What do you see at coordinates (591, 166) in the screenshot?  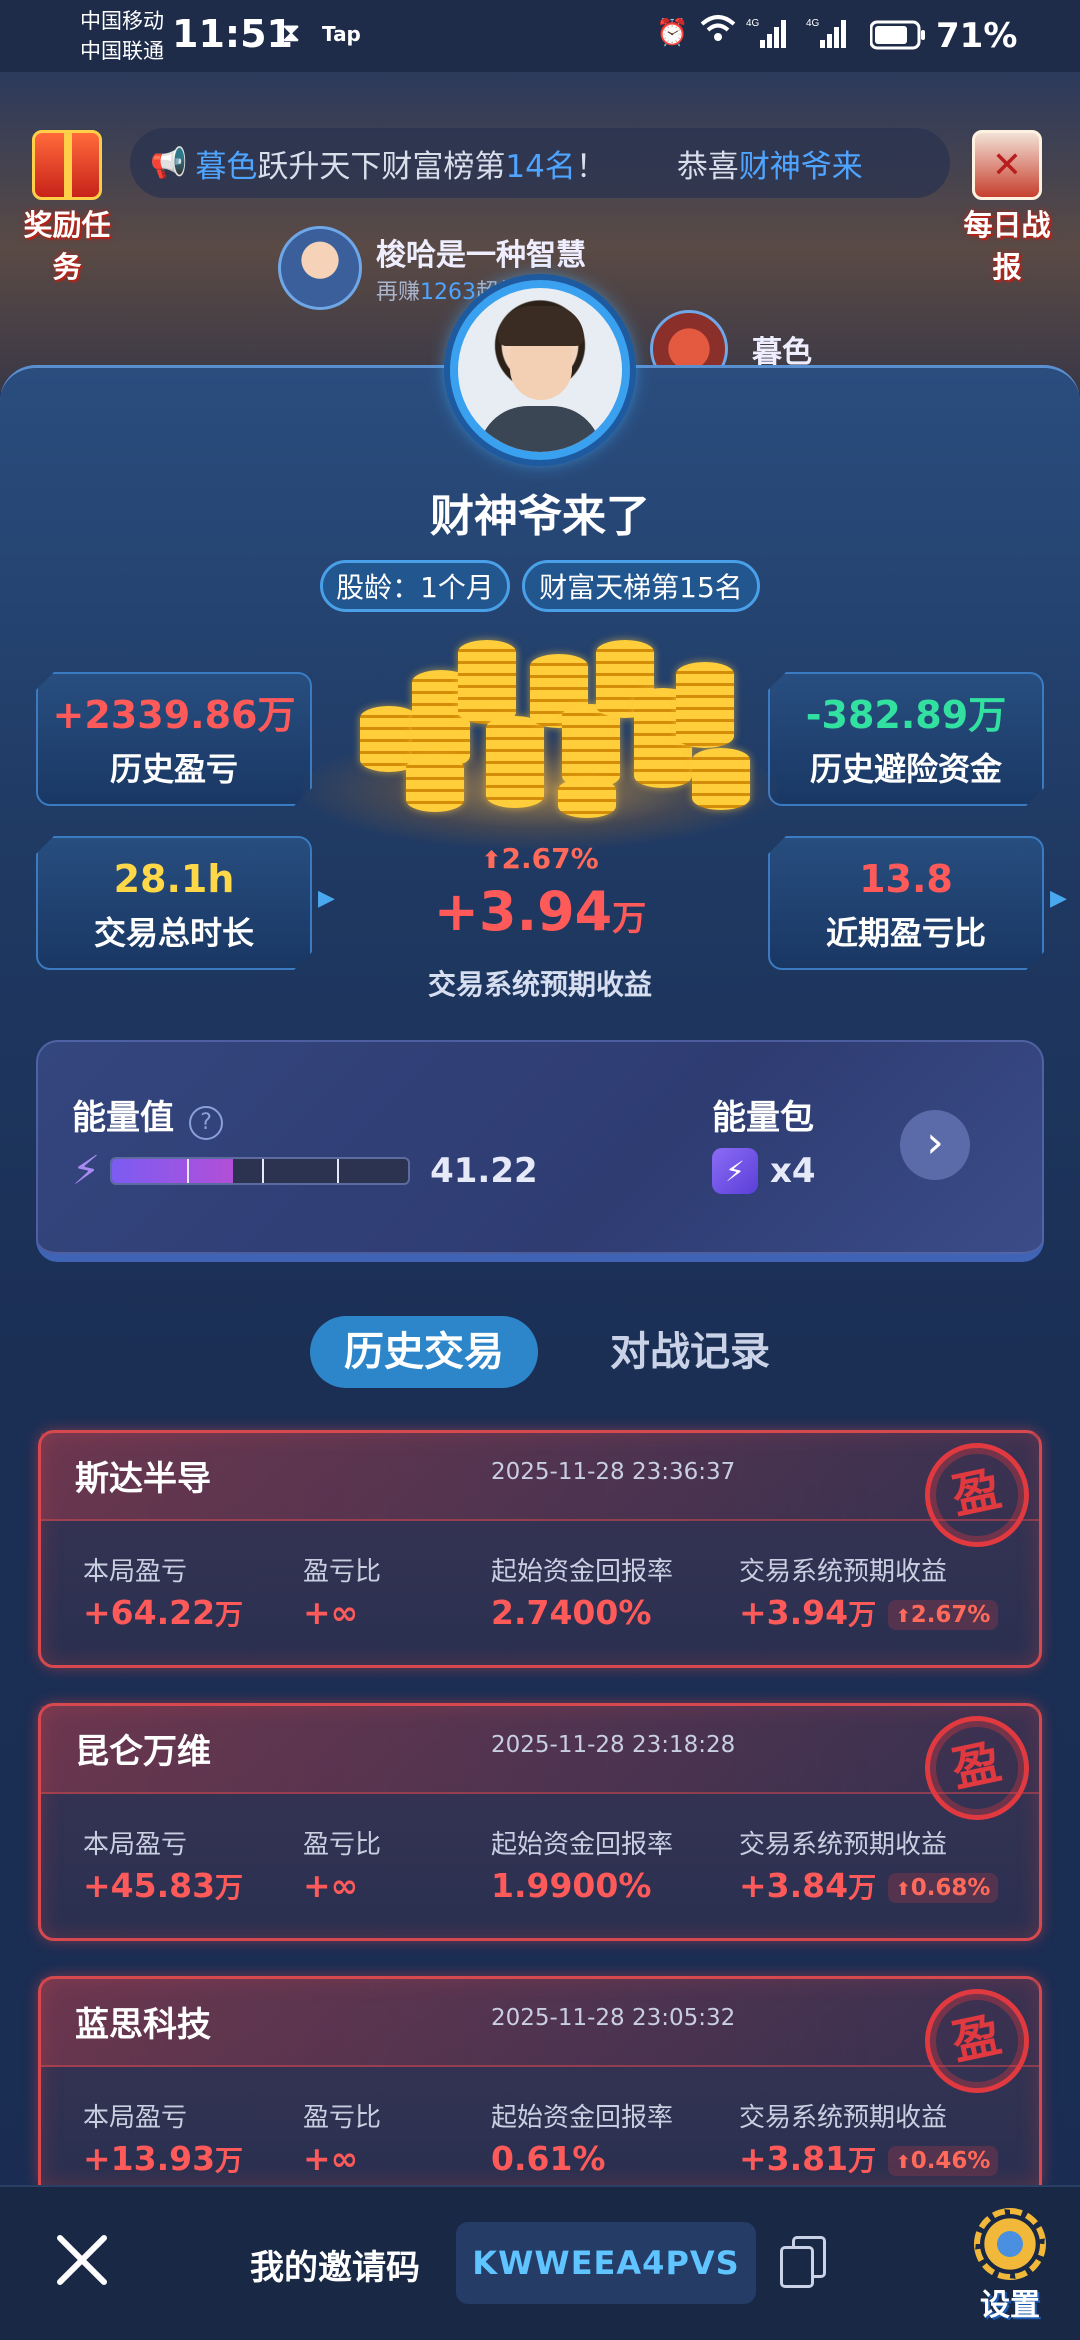 I see `marquee-suffix: ！` at bounding box center [591, 166].